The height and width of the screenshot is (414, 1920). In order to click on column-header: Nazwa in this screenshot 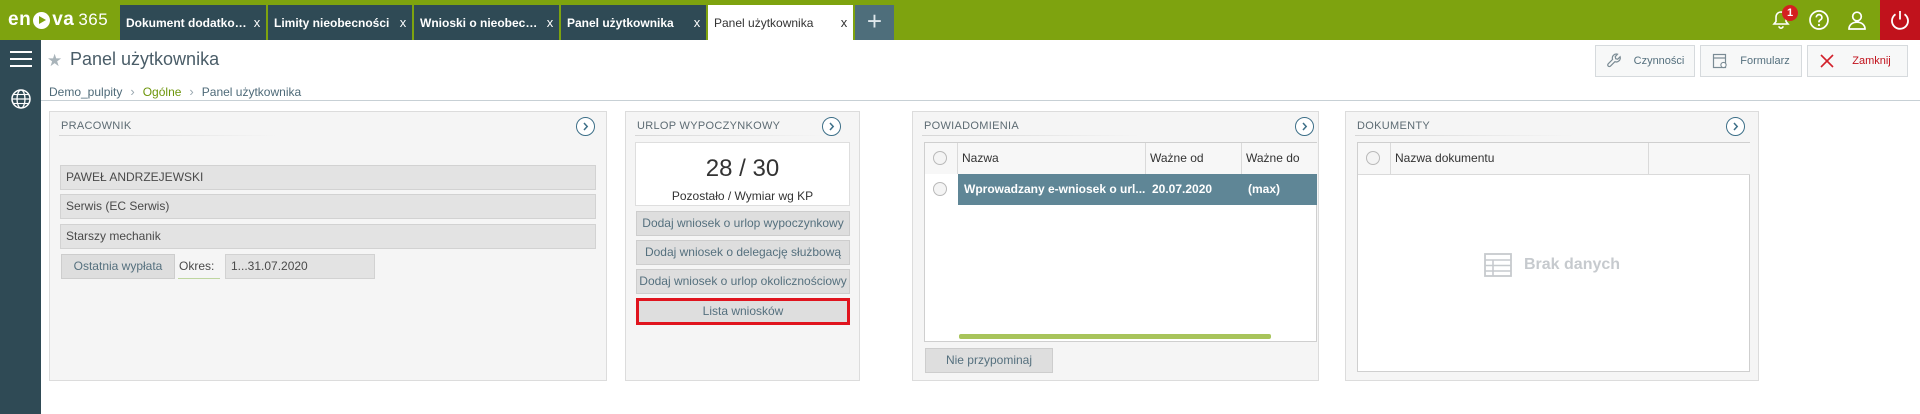, I will do `click(1052, 158)`.